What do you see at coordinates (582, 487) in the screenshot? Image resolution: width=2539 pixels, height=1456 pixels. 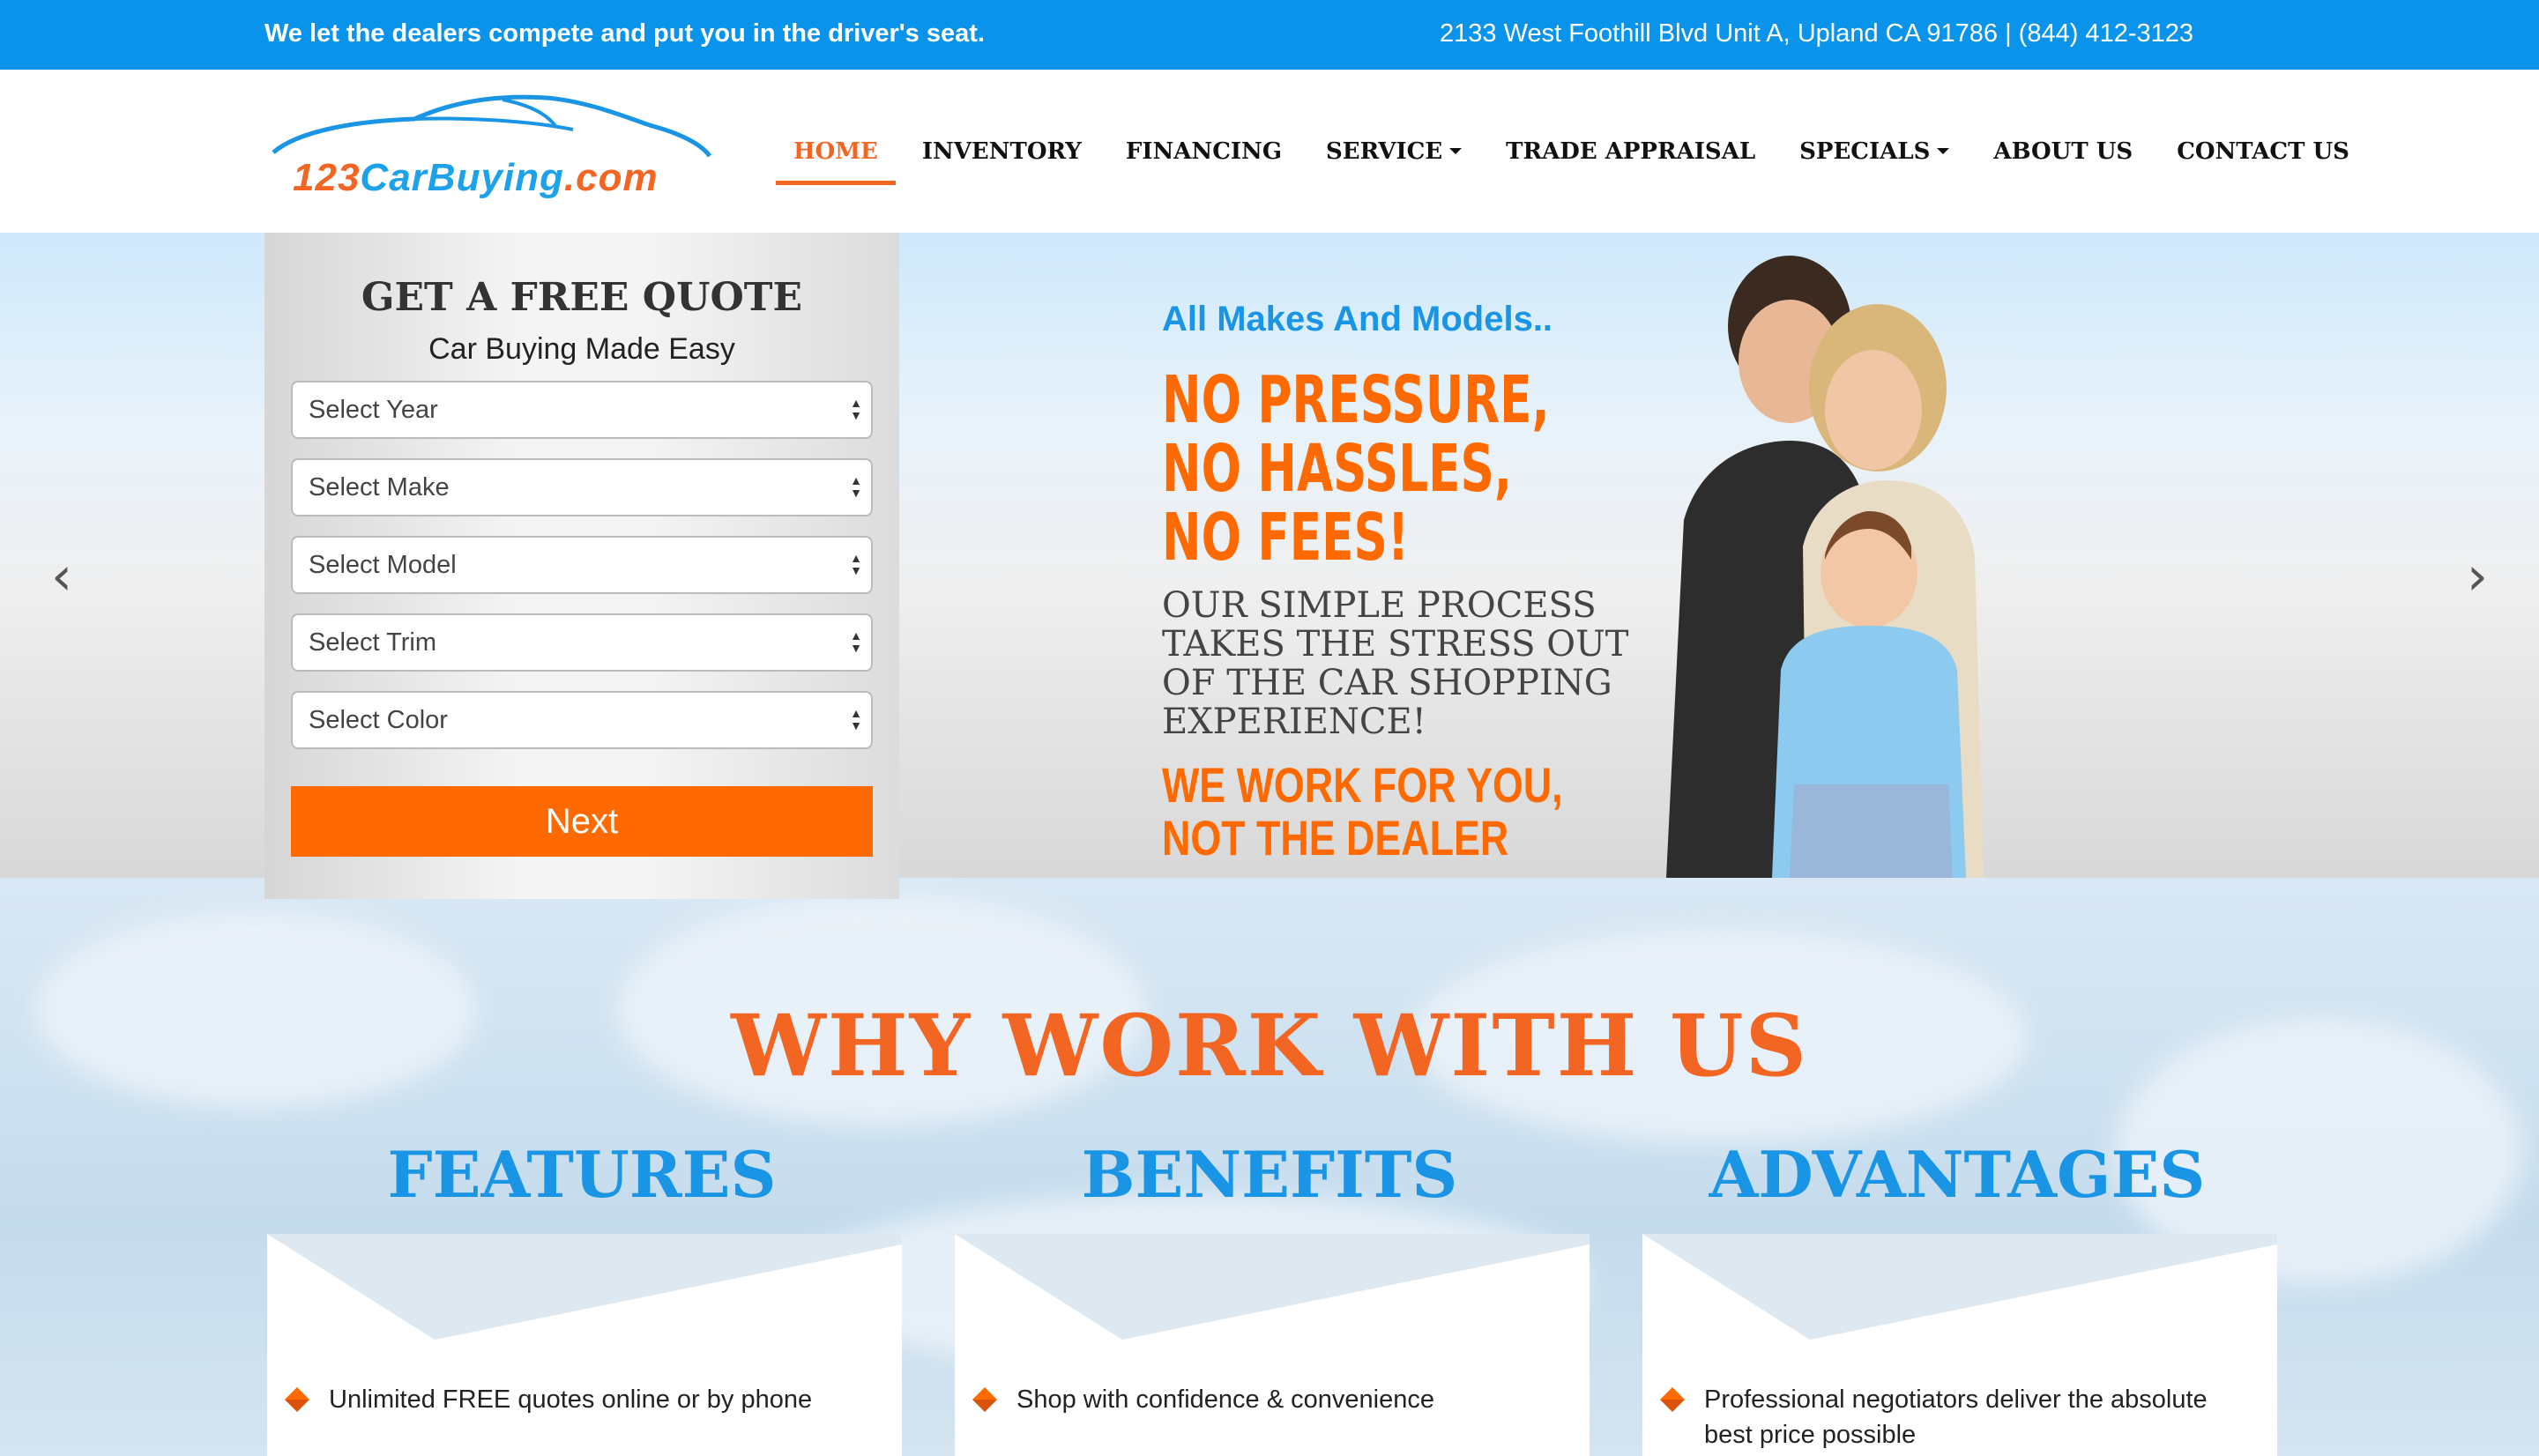 I see `select-make: Select Make ▲ ▼` at bounding box center [582, 487].